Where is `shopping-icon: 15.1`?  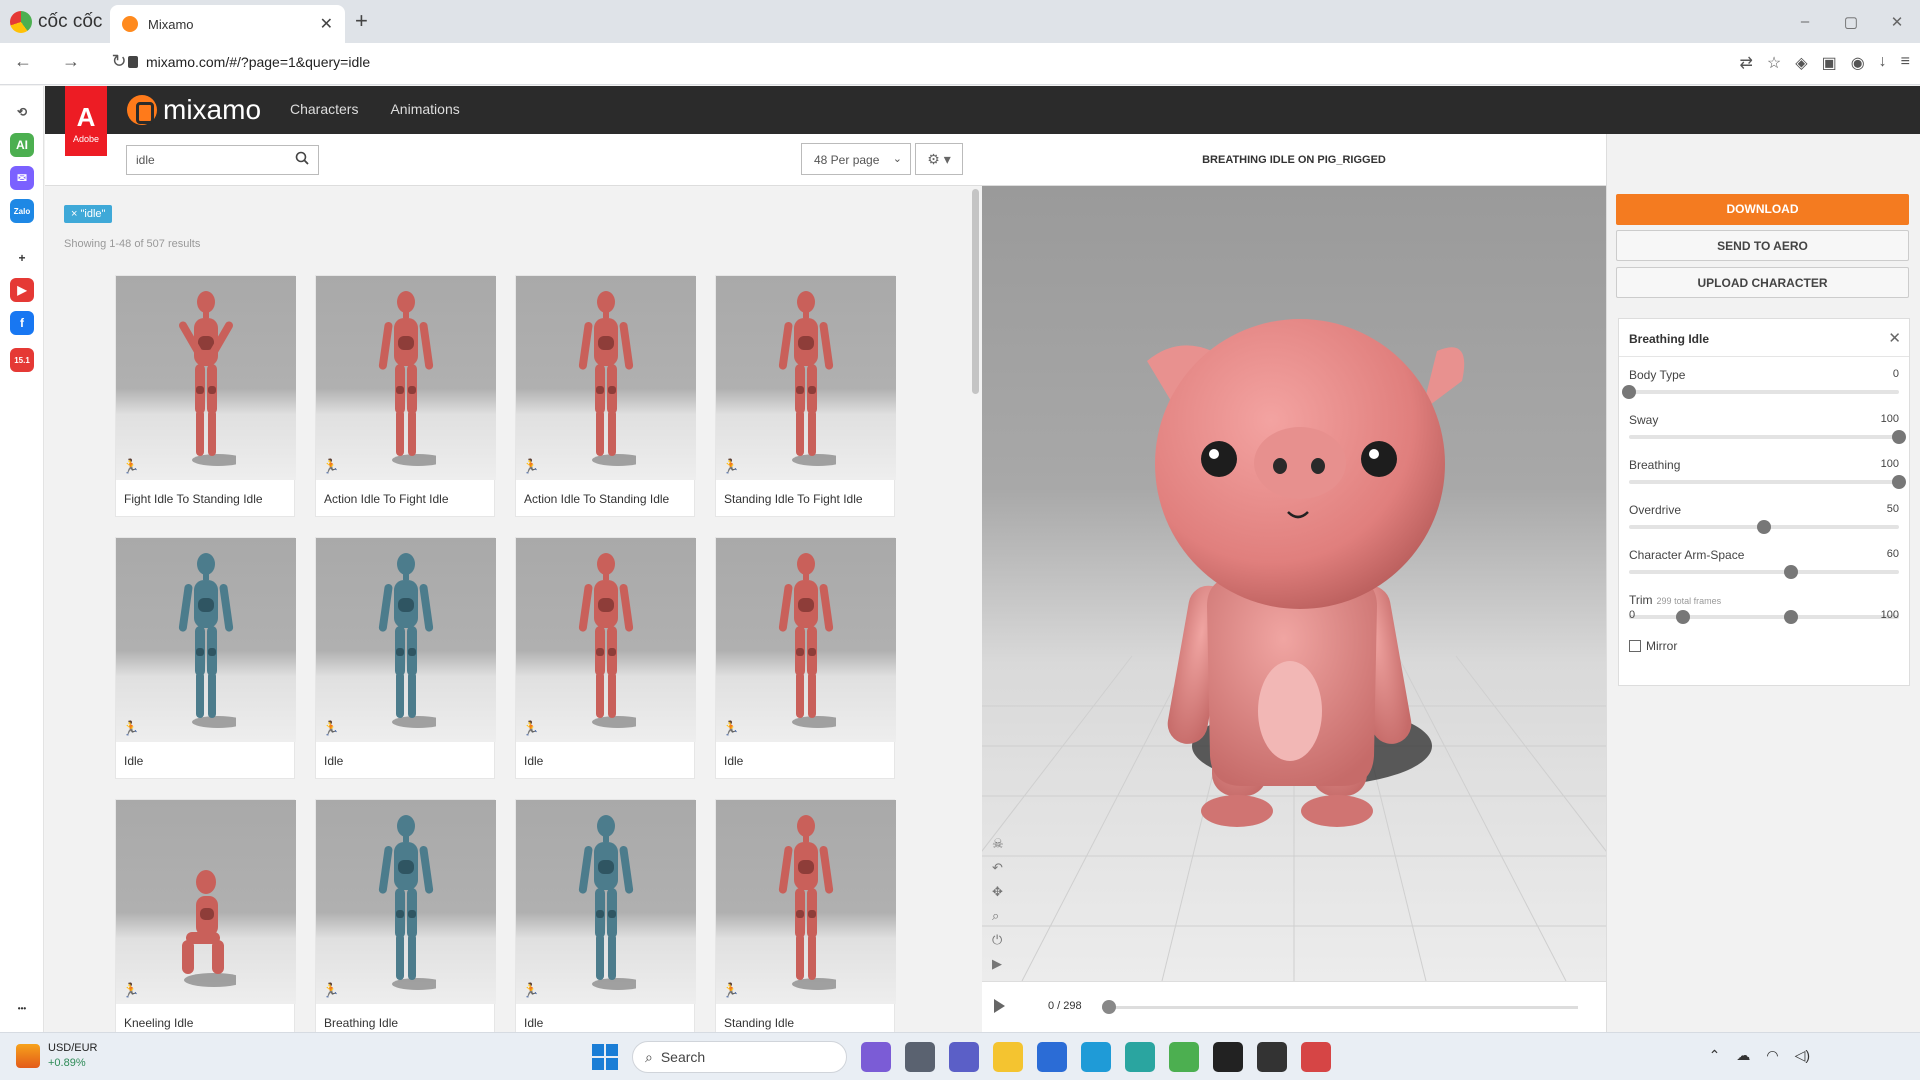 shopping-icon: 15.1 is located at coordinates (22, 360).